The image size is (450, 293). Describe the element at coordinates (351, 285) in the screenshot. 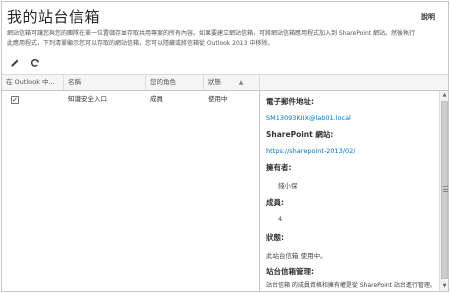

I see `manage-value: 站台信箱 的成員資格和擁有權是從 SharePoint 站台進行管理。` at that location.